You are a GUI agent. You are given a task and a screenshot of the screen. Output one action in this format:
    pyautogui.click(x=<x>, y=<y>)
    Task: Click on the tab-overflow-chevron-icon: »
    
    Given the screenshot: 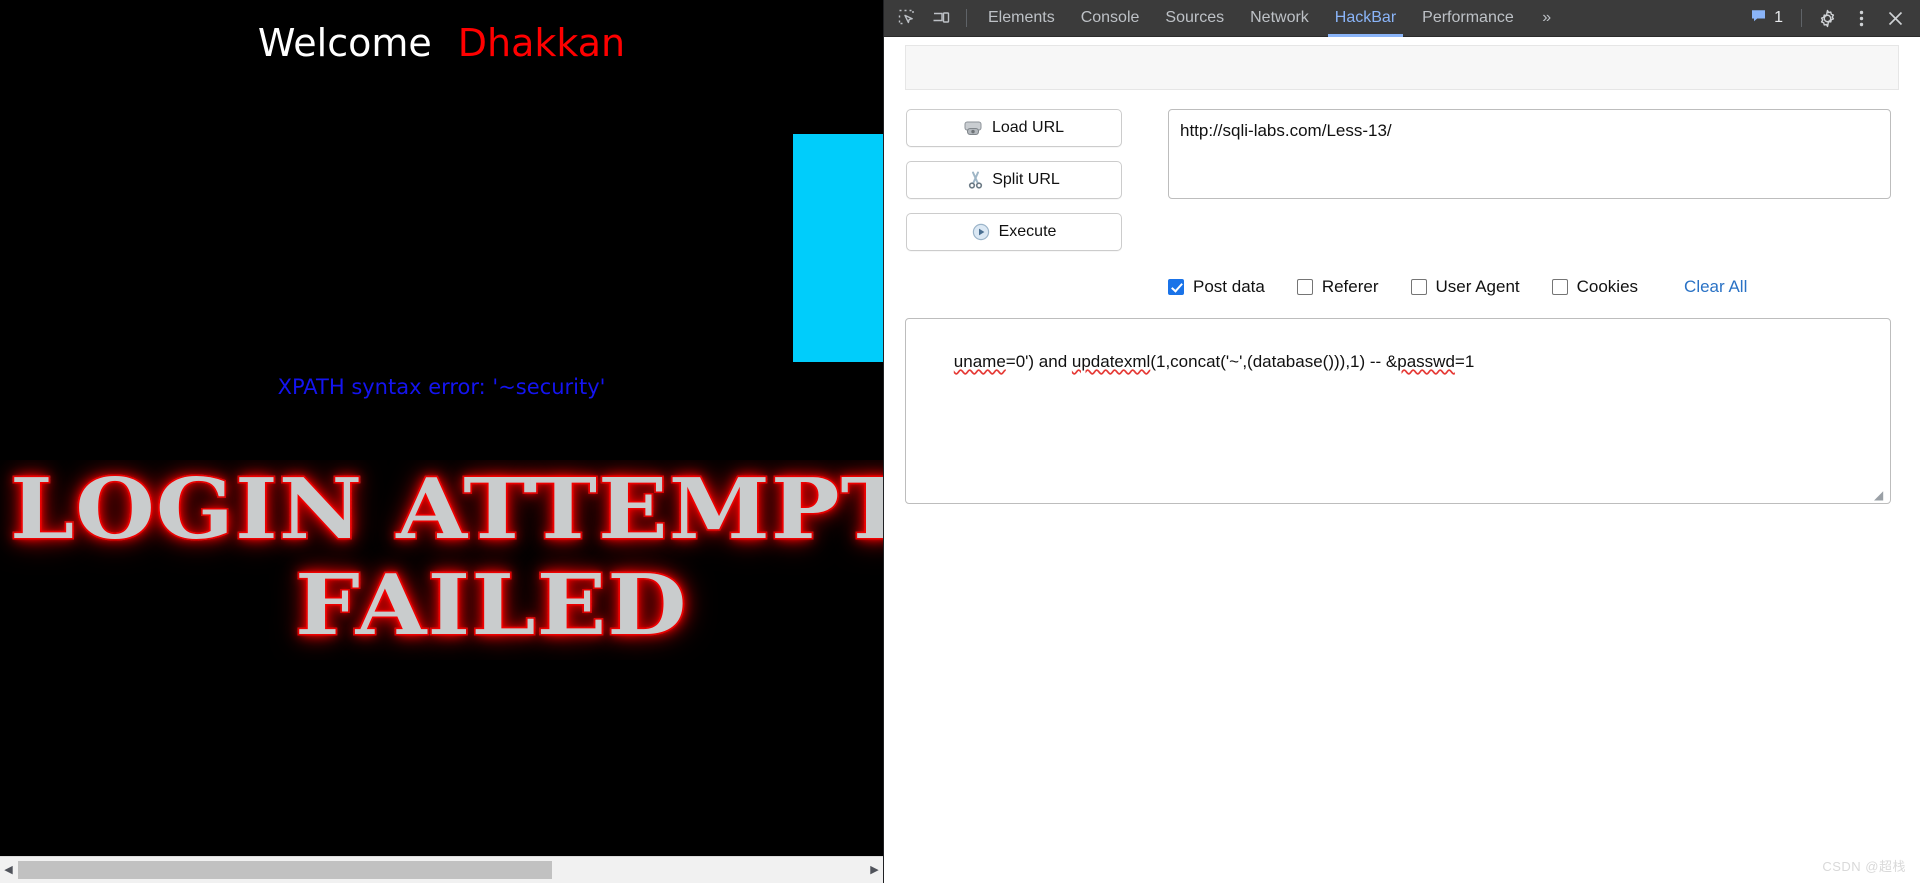 What is the action you would take?
    pyautogui.click(x=1547, y=18)
    